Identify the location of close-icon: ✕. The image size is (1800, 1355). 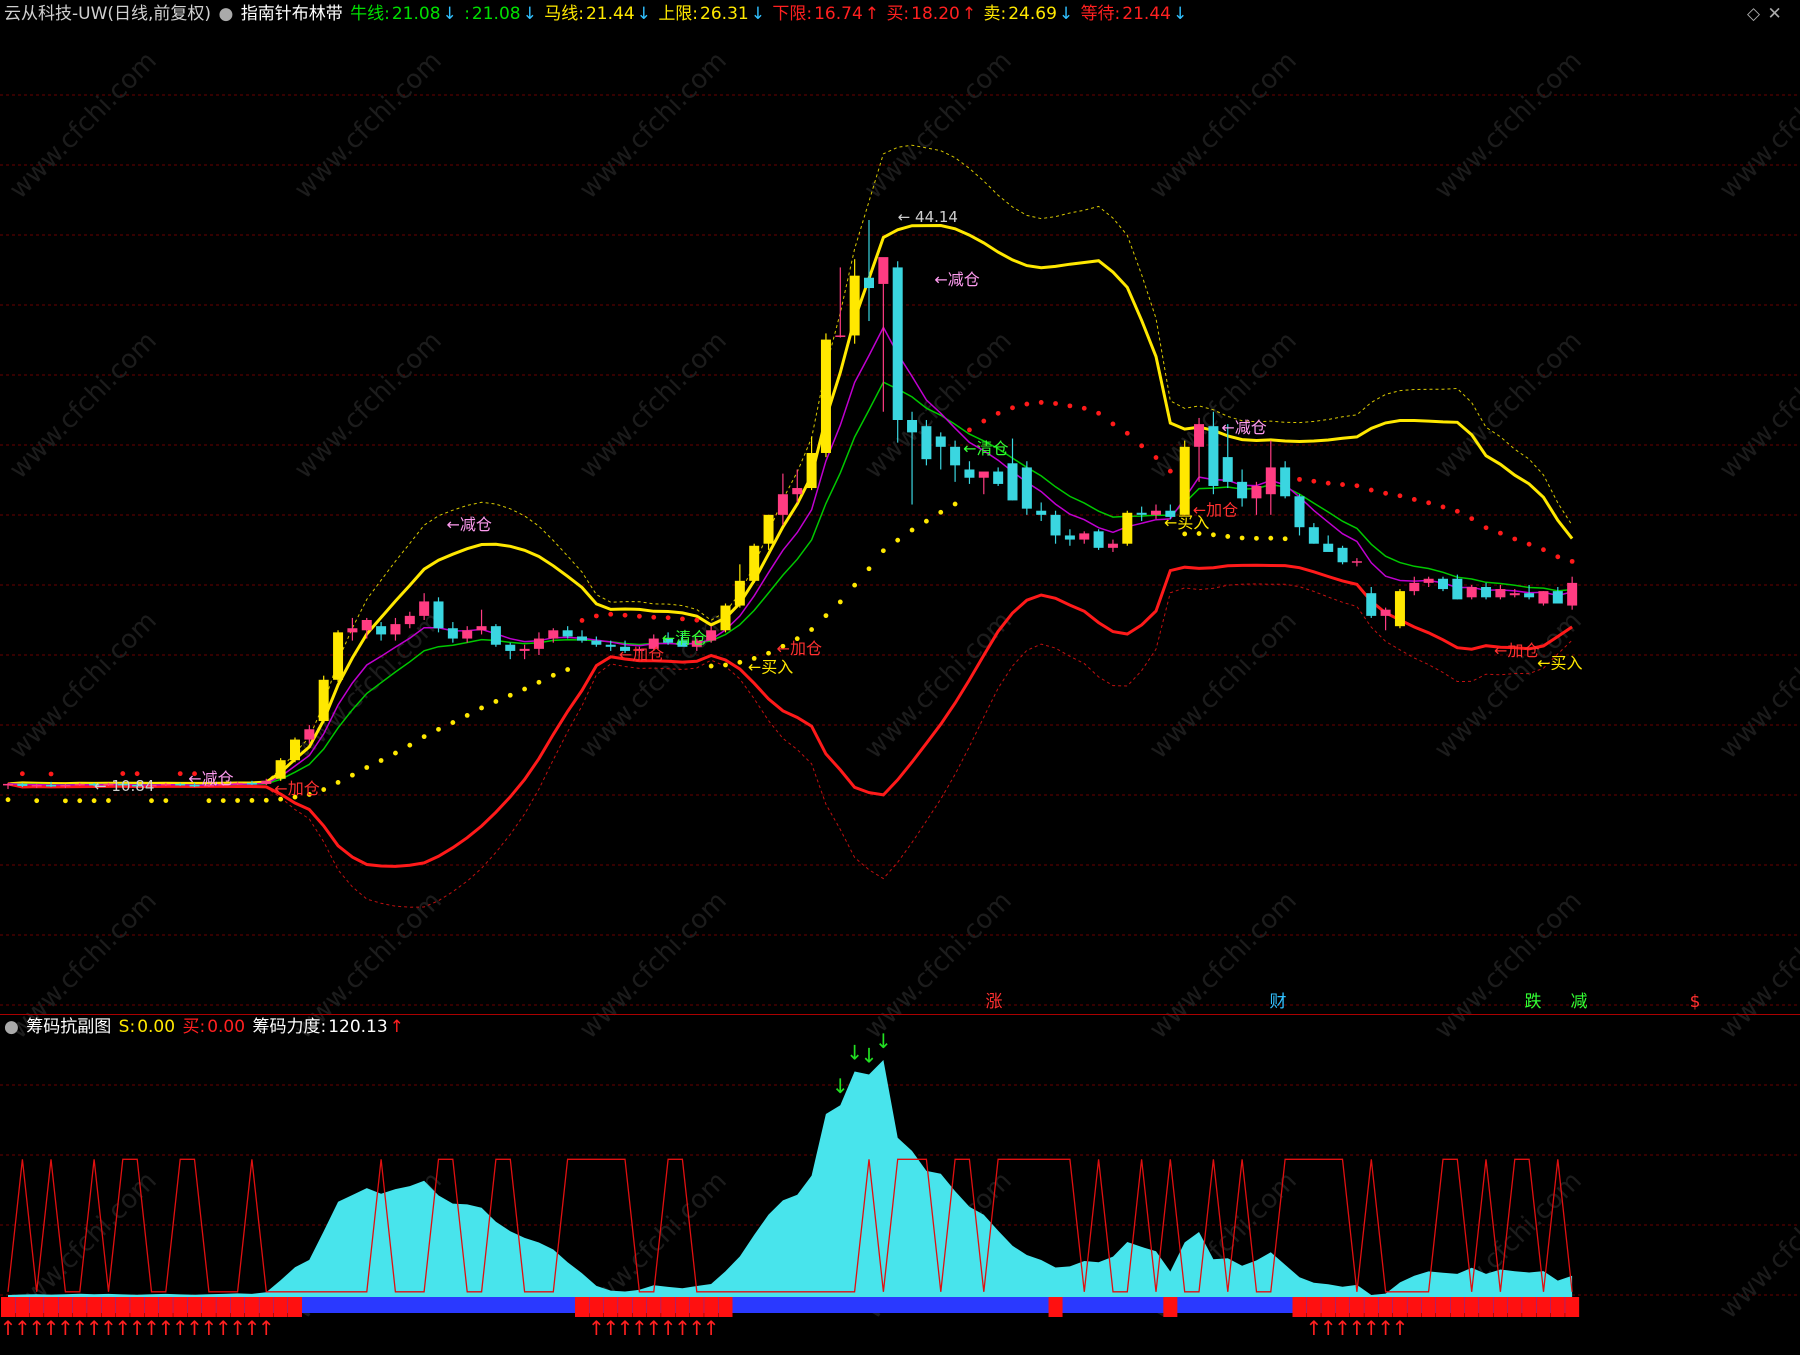
(1774, 14).